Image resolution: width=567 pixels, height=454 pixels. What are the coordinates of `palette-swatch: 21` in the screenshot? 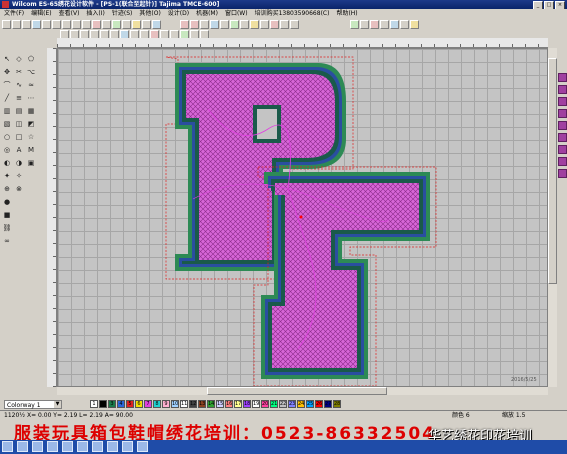 It's located at (274, 404).